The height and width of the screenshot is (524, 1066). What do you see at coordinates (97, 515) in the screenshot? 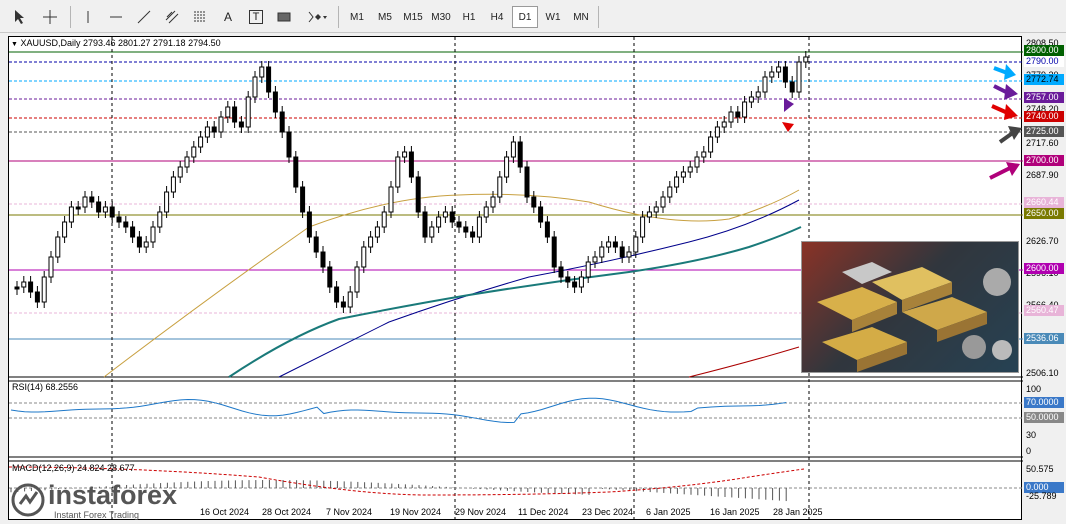
I see `brand-tagline: Instant Forex Trading` at bounding box center [97, 515].